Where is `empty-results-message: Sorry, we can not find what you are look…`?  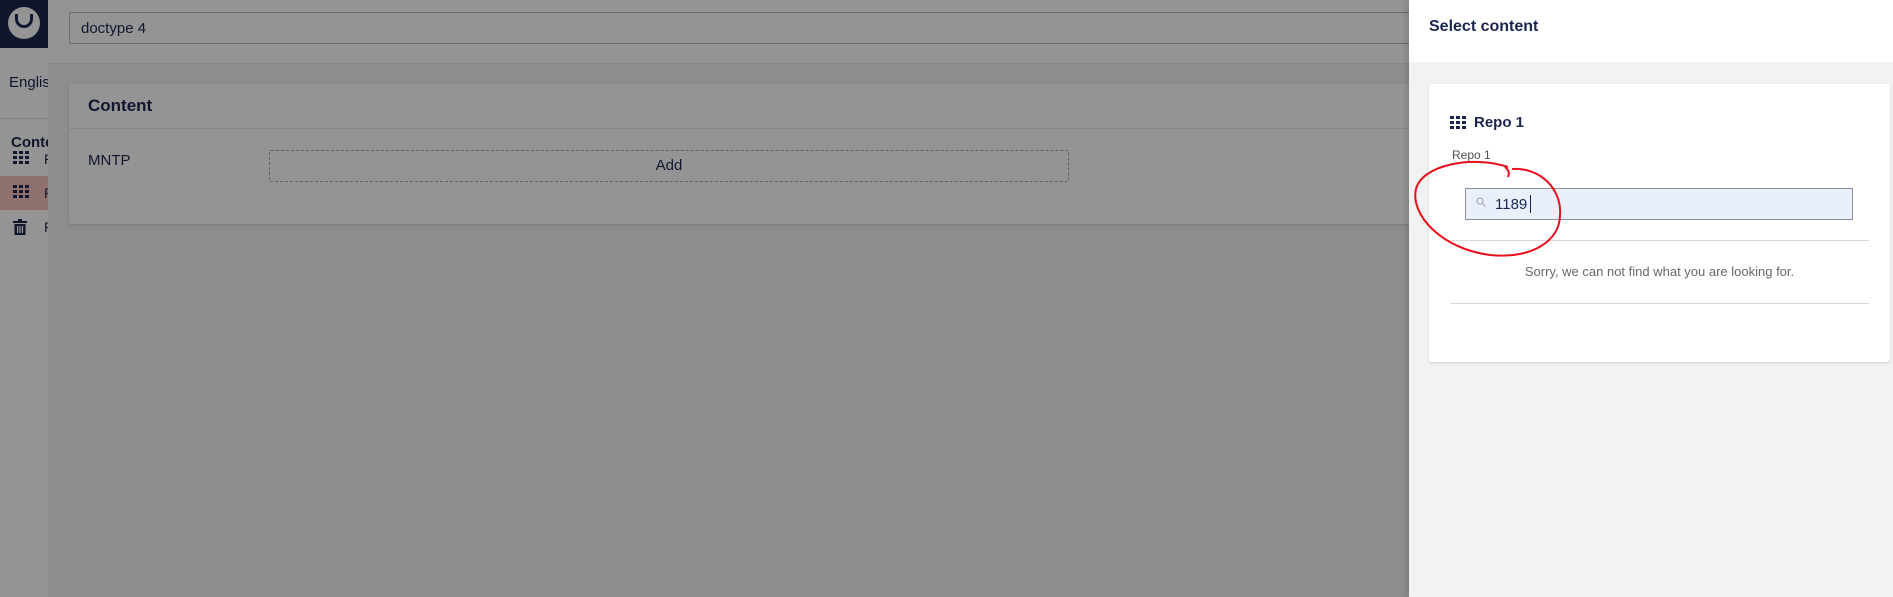 empty-results-message: Sorry, we can not find what you are look… is located at coordinates (1659, 271).